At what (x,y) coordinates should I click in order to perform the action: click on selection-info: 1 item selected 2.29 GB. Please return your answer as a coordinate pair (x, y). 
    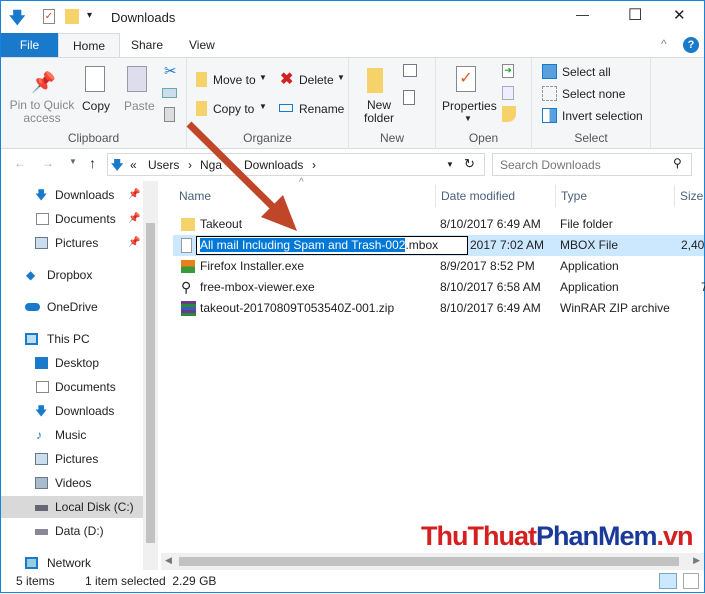
    Looking at the image, I should click on (151, 581).